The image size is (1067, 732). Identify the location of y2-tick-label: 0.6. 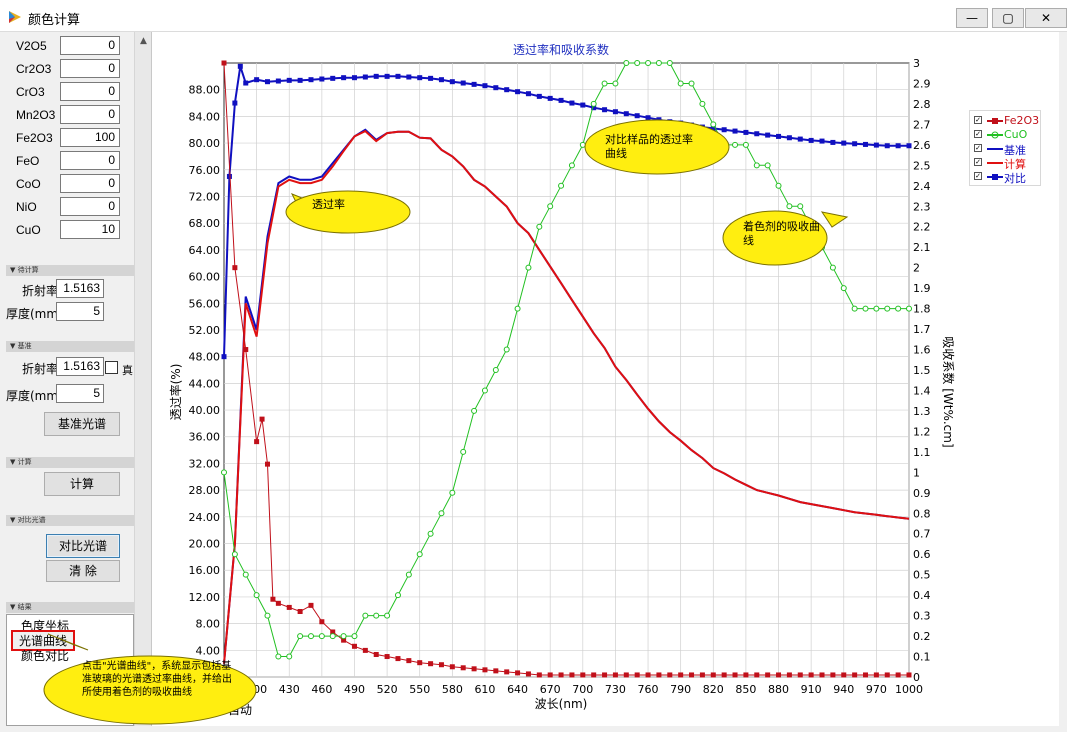
(922, 554).